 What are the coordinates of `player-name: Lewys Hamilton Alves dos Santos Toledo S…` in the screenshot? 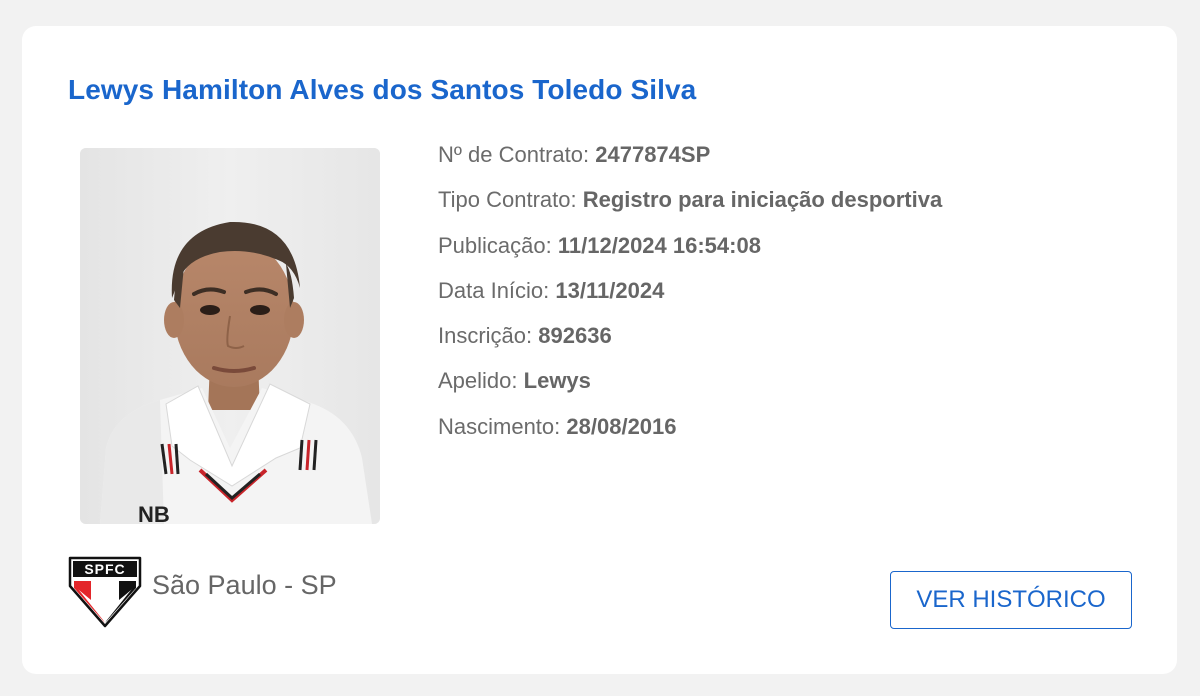 It's located at (382, 90).